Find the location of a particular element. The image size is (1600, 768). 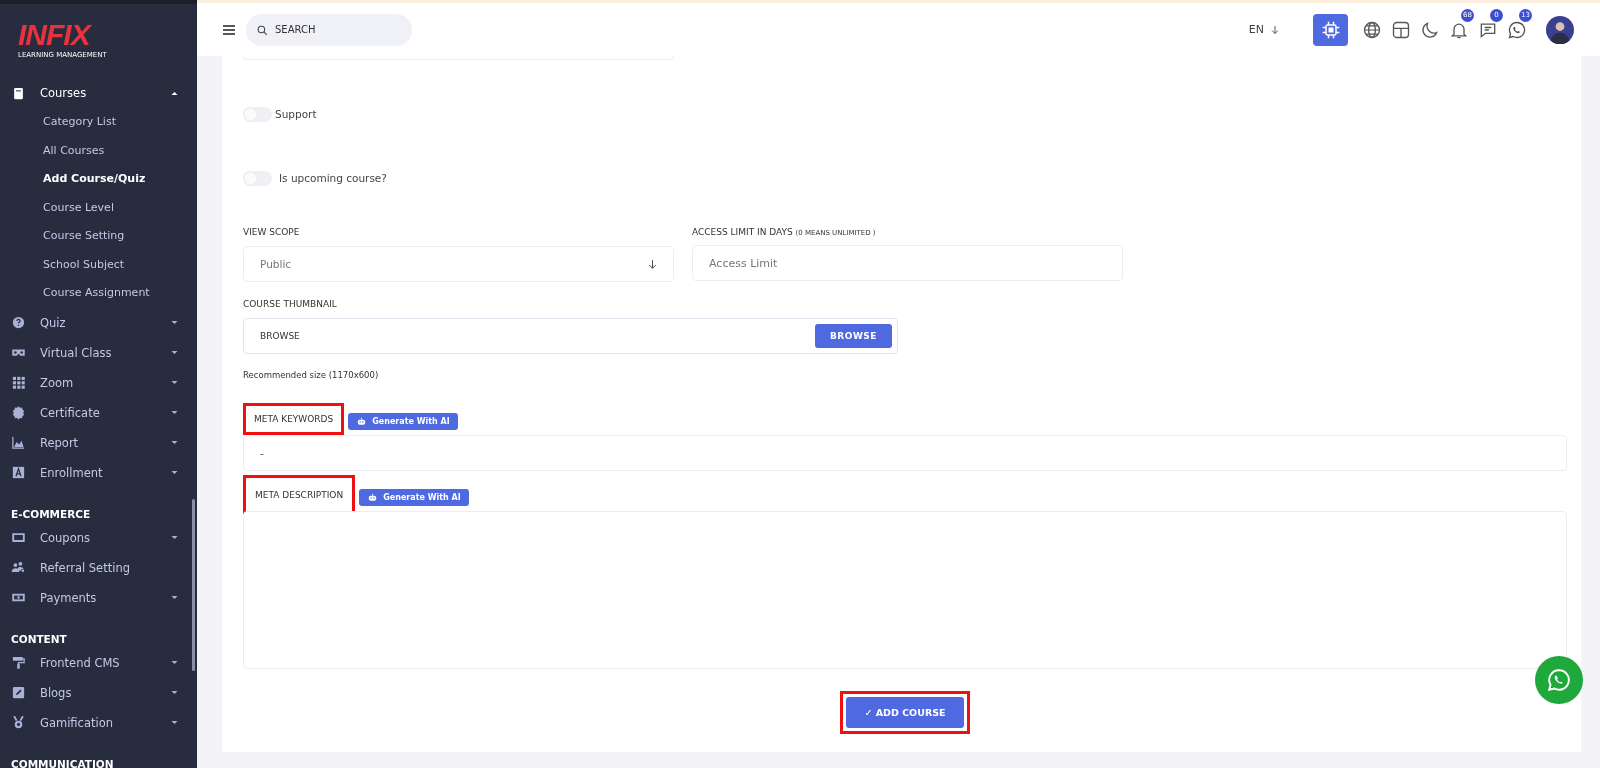

submenu-item: Course Setting is located at coordinates (98, 236).